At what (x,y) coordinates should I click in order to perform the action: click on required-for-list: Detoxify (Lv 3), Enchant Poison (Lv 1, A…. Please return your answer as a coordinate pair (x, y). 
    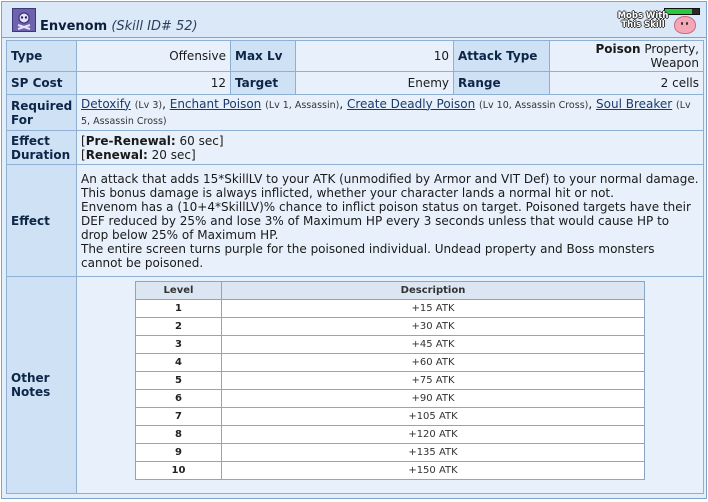
    Looking at the image, I should click on (390, 112).